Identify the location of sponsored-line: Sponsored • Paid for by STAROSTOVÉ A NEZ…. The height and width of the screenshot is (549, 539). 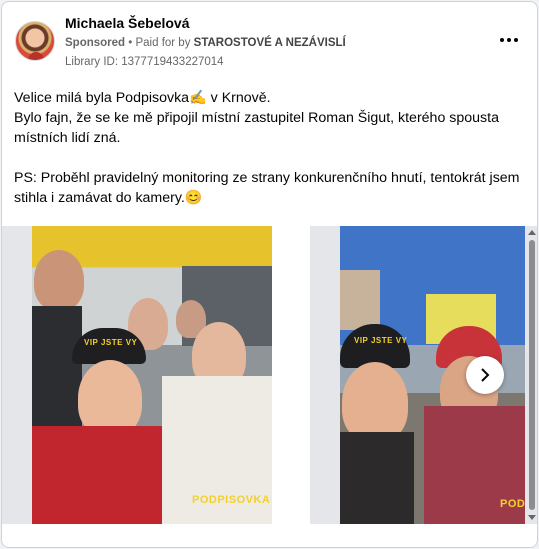
(205, 43).